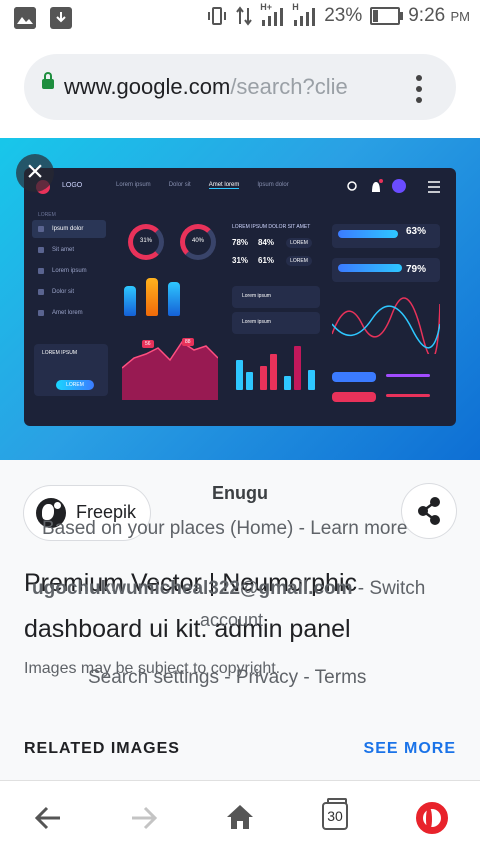  I want to click on dashboard-sidebar-item: Amet lorem, so click(69, 313).